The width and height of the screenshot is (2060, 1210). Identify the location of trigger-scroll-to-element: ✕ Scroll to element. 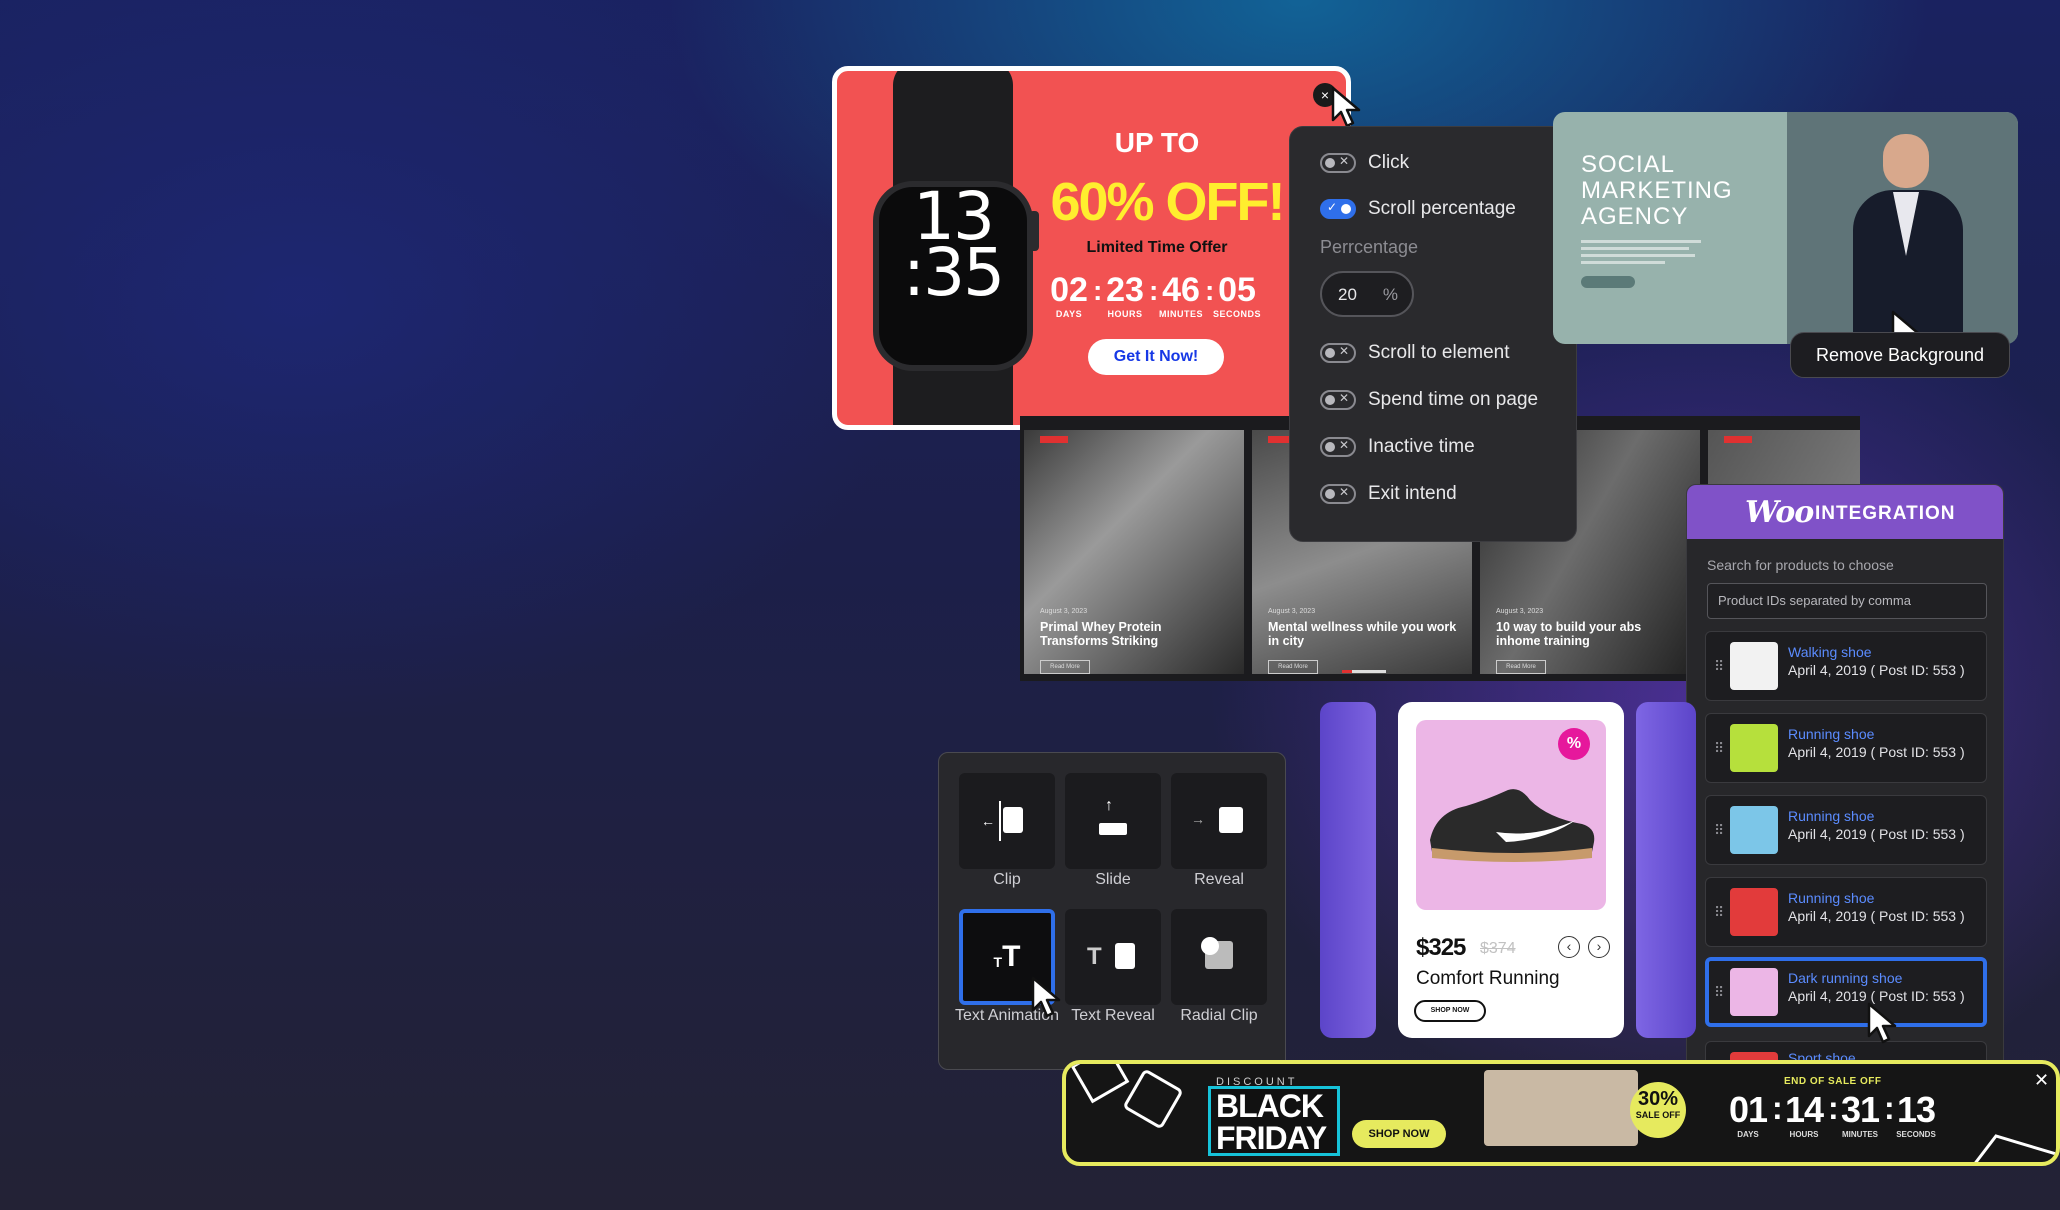
(1415, 353).